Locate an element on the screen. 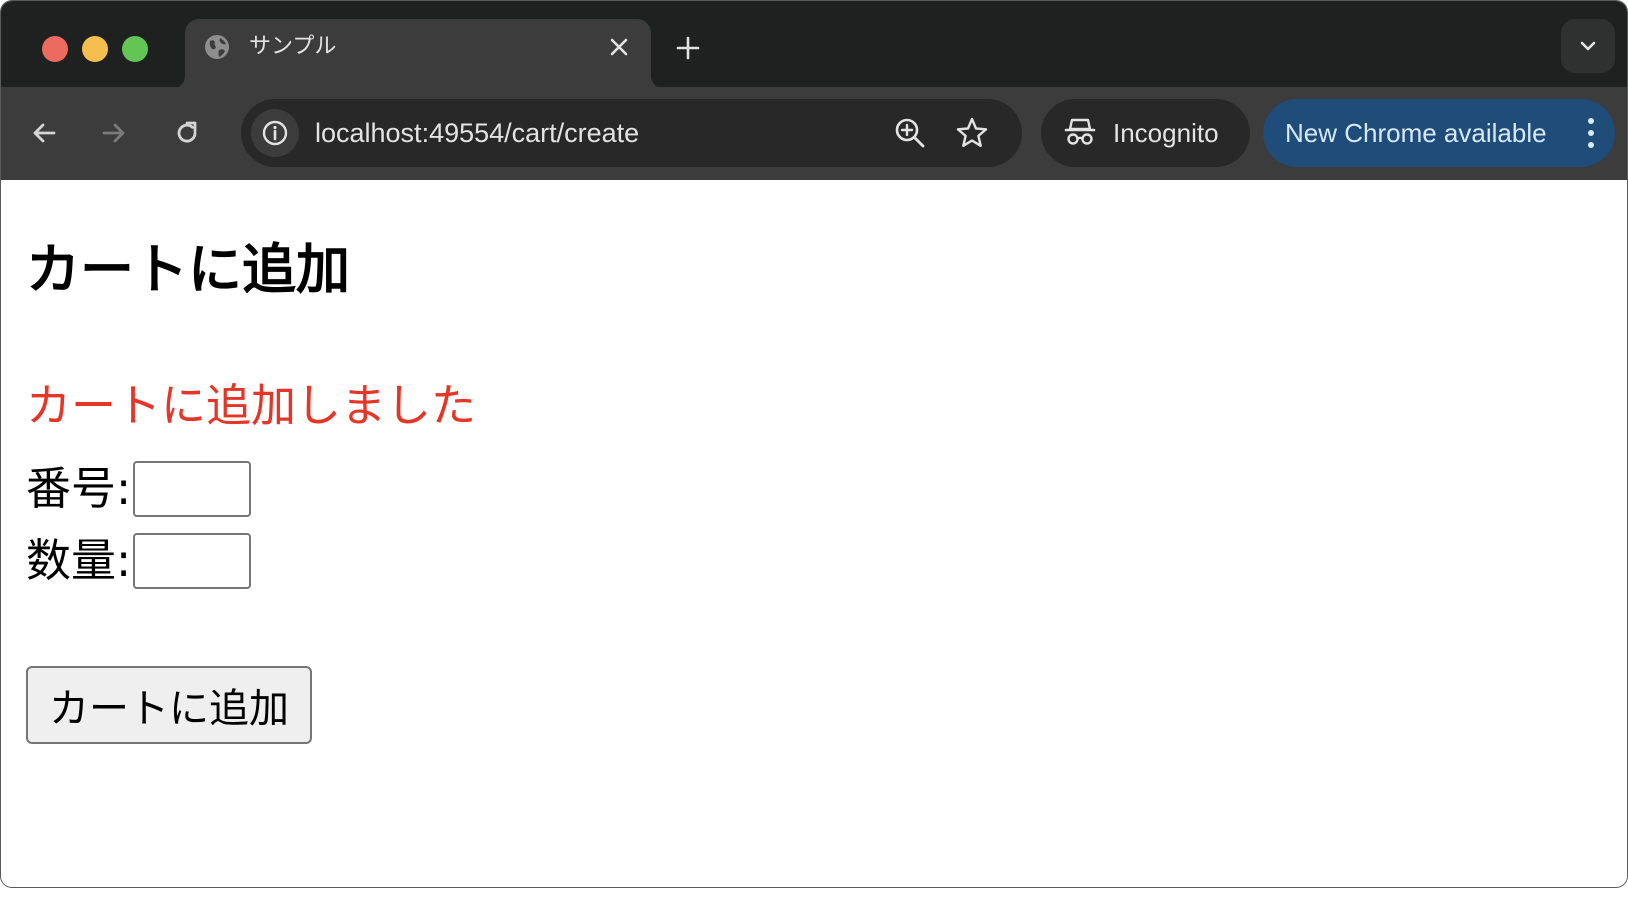 The image size is (1628, 898). add-to-cart-button: カートに追加 is located at coordinates (169, 705).